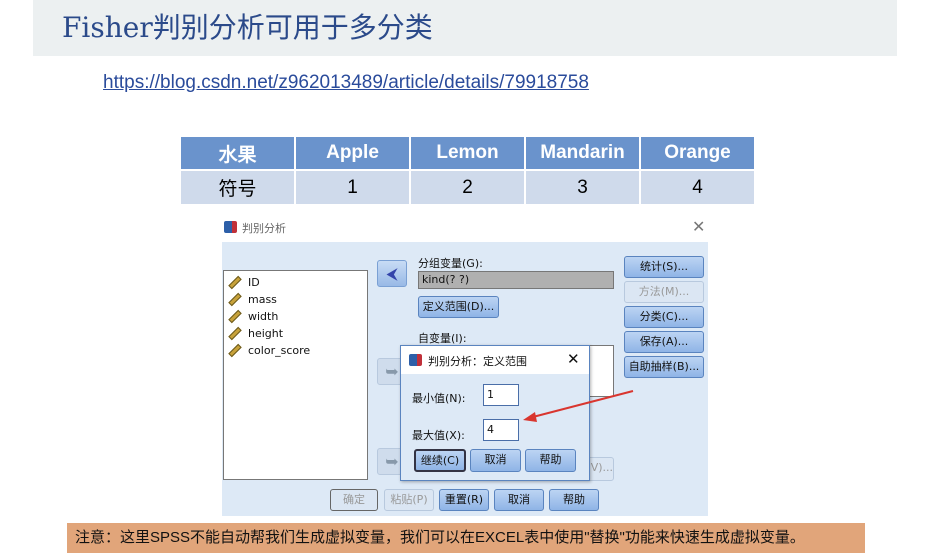  Describe the element at coordinates (295, 282) in the screenshot. I see `variable-item: ID` at that location.